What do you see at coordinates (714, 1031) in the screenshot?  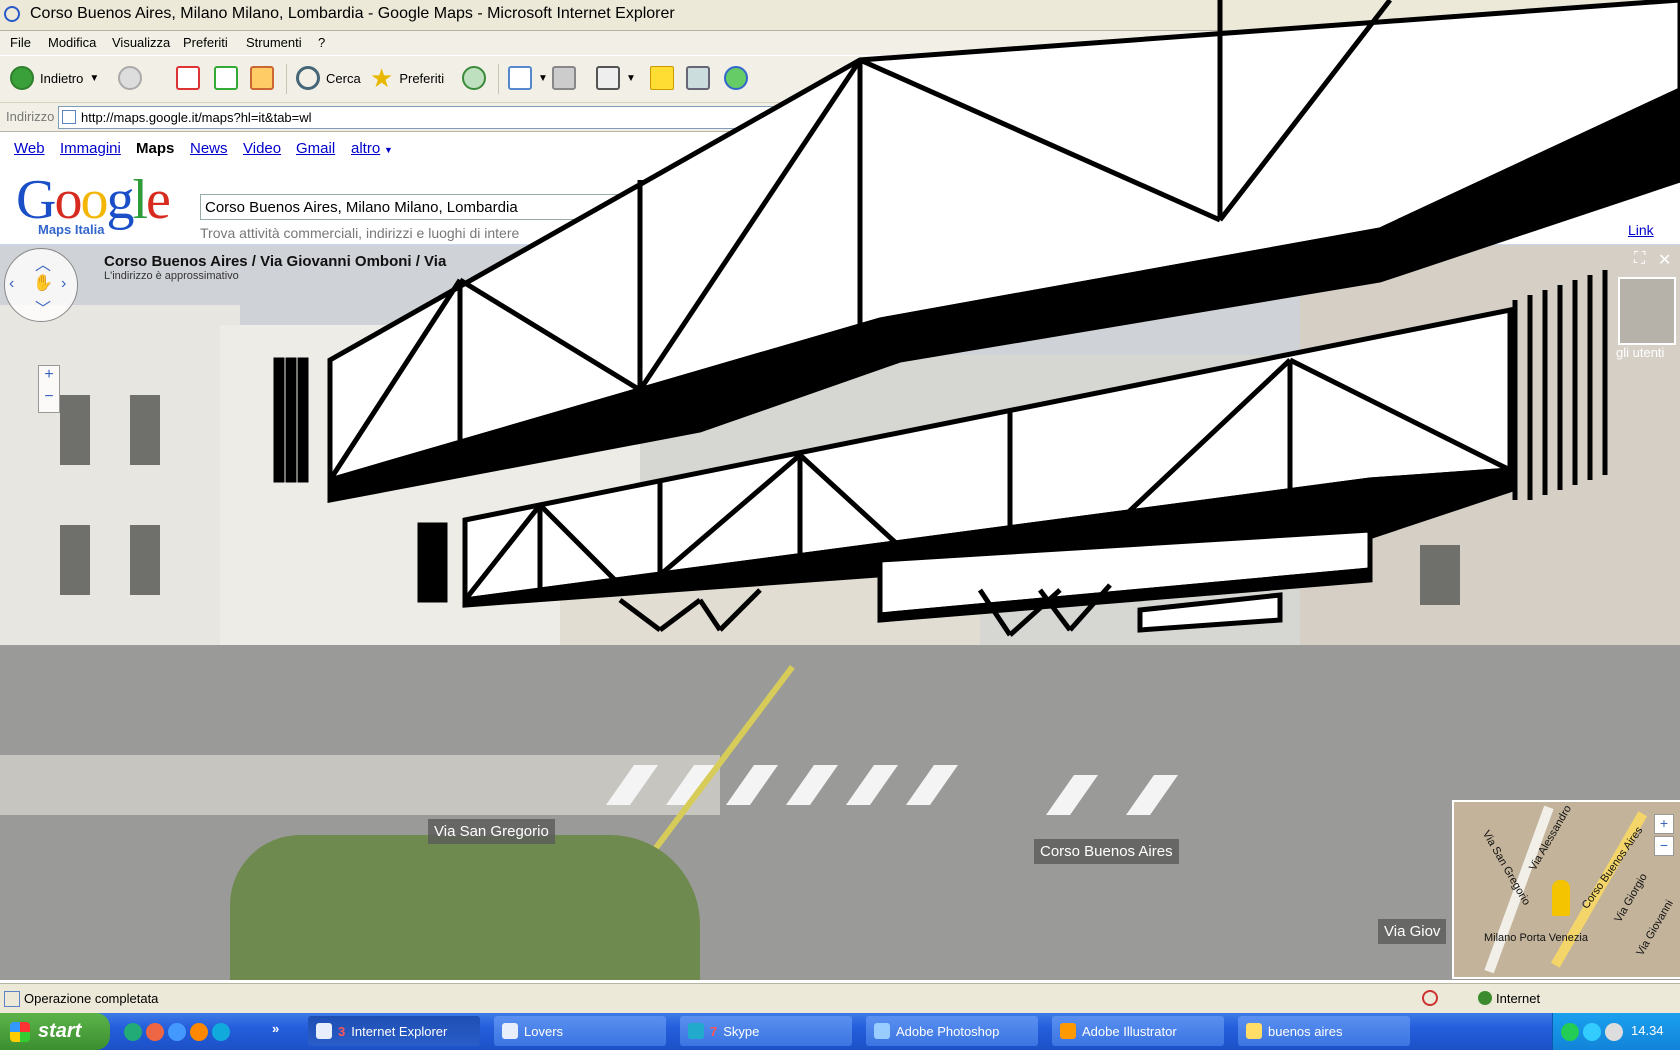 I see `task-count: 7` at bounding box center [714, 1031].